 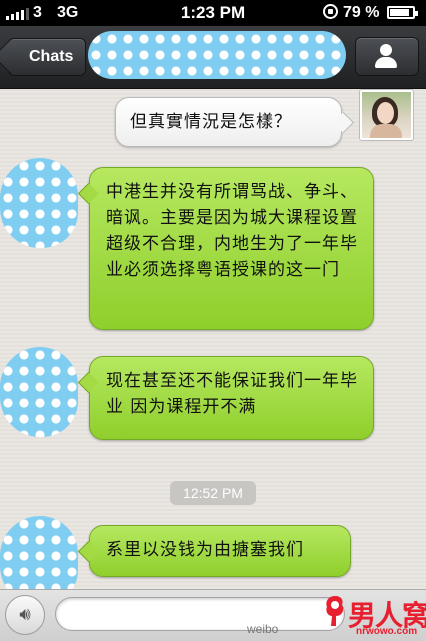 What do you see at coordinates (263, 629) in the screenshot?
I see `weibo-watermark: weibo` at bounding box center [263, 629].